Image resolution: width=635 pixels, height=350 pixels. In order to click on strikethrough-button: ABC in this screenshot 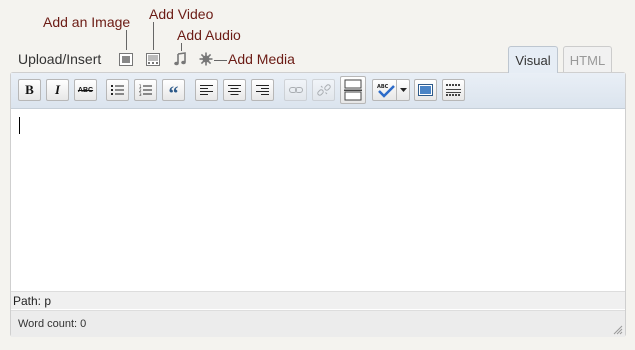, I will do `click(85, 90)`.